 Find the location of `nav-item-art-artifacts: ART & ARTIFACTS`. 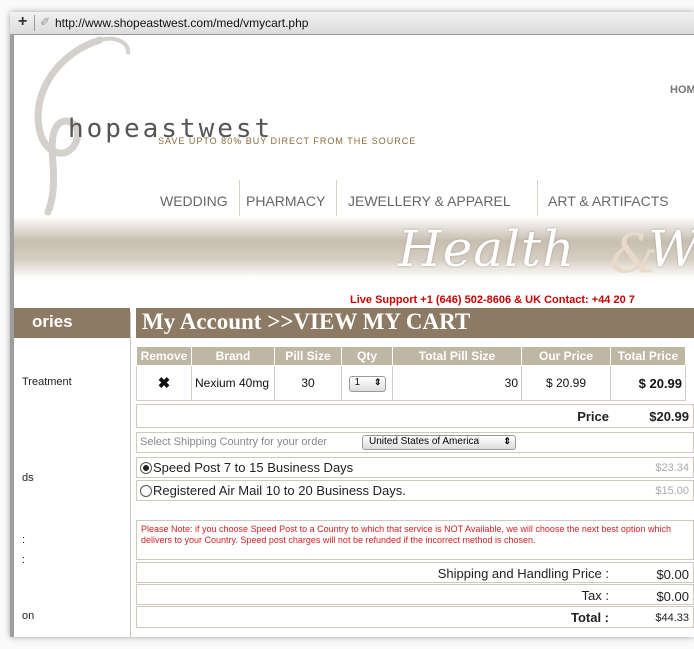

nav-item-art-artifacts: ART & ARTIFACTS is located at coordinates (608, 201).